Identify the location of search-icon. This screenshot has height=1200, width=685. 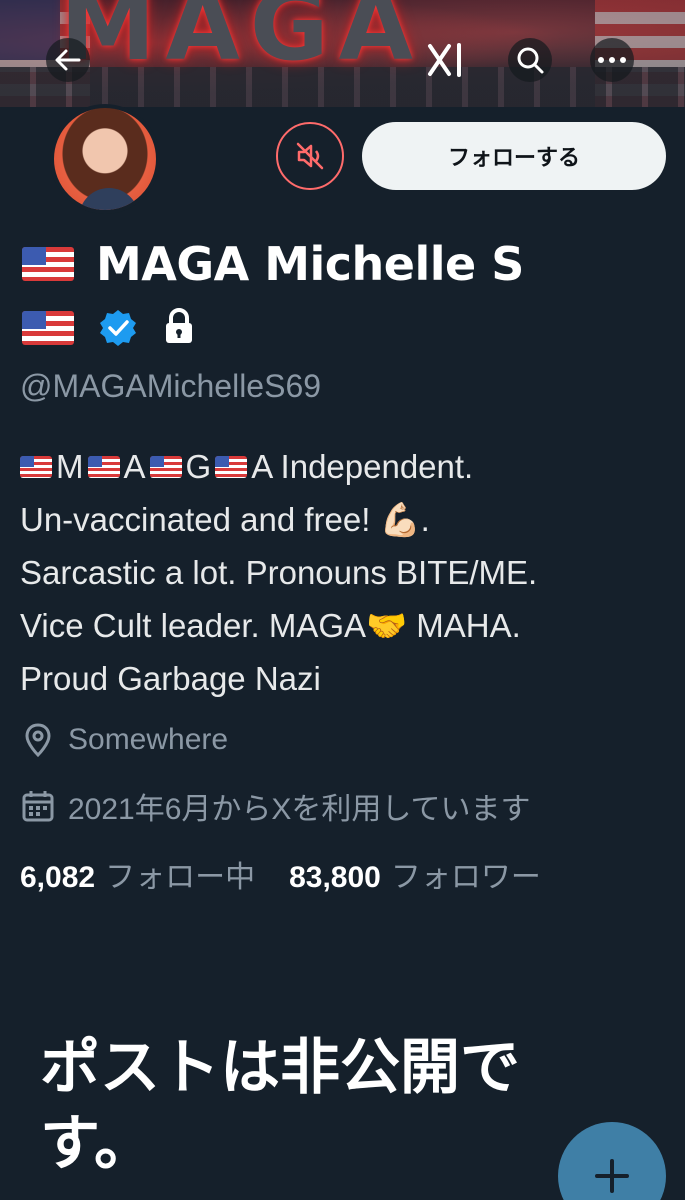
(530, 60).